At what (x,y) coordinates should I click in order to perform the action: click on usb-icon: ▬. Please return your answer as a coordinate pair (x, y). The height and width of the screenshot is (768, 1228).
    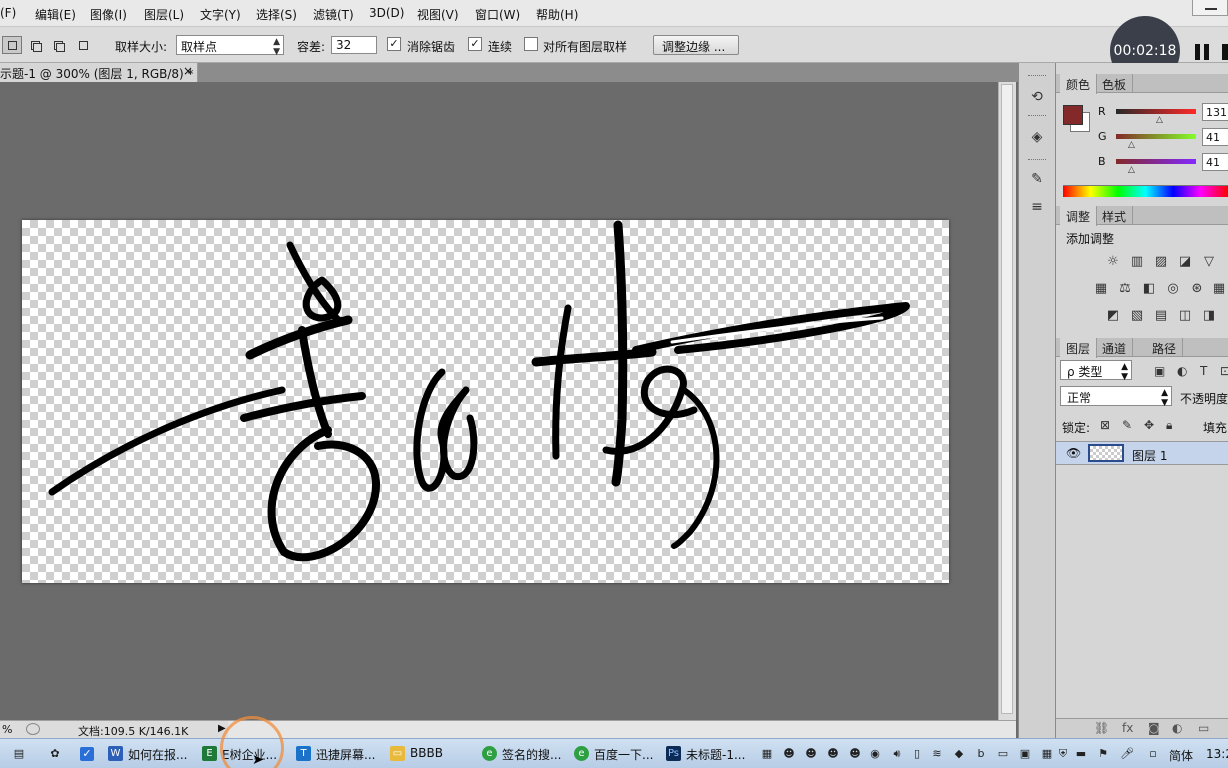
    Looking at the image, I should click on (1081, 754).